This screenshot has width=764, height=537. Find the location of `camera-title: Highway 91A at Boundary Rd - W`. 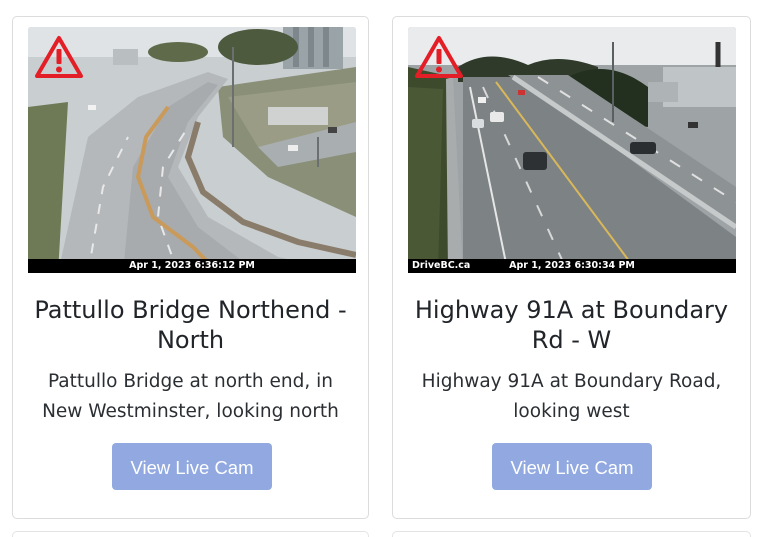

camera-title: Highway 91A at Boundary Rd - W is located at coordinates (571, 325).